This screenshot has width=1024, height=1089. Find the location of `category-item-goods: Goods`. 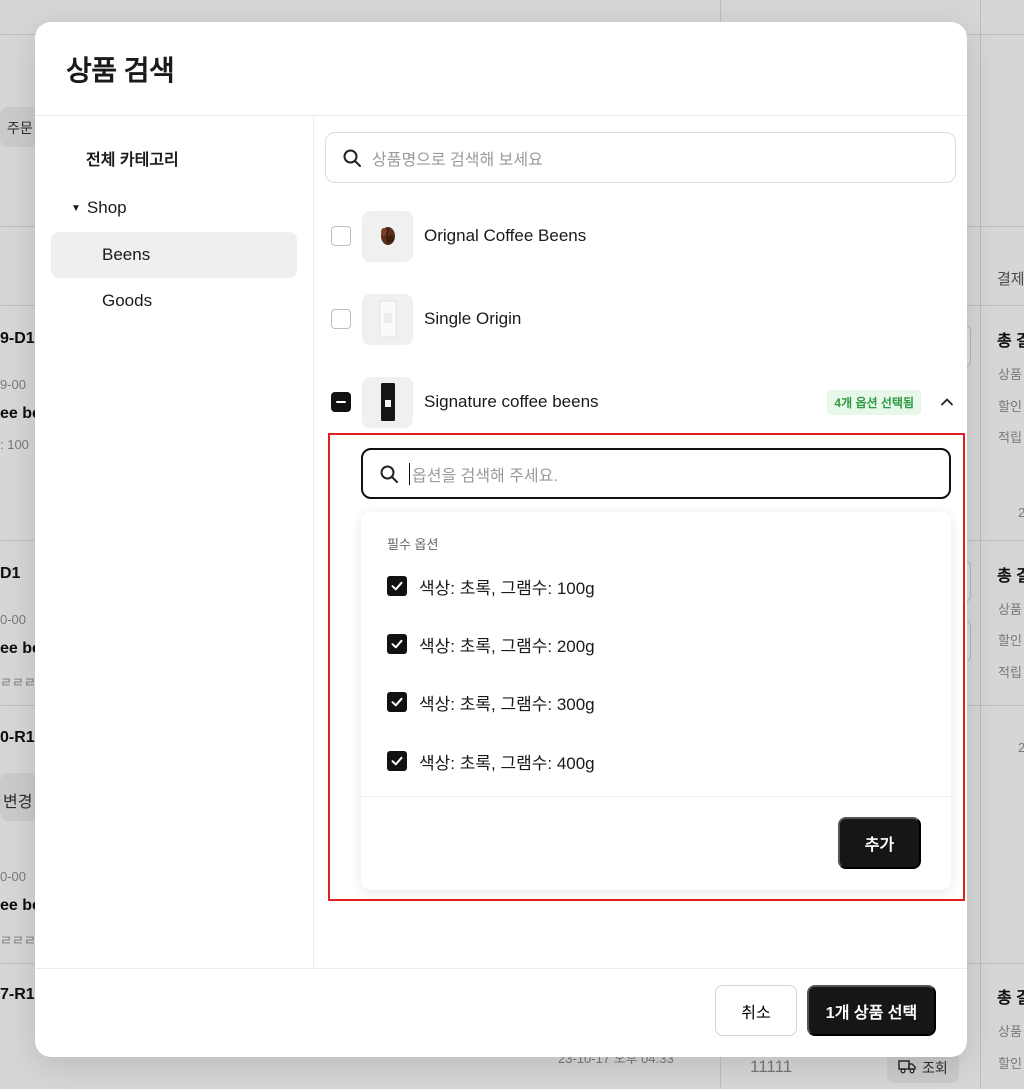

category-item-goods: Goods is located at coordinates (174, 301).